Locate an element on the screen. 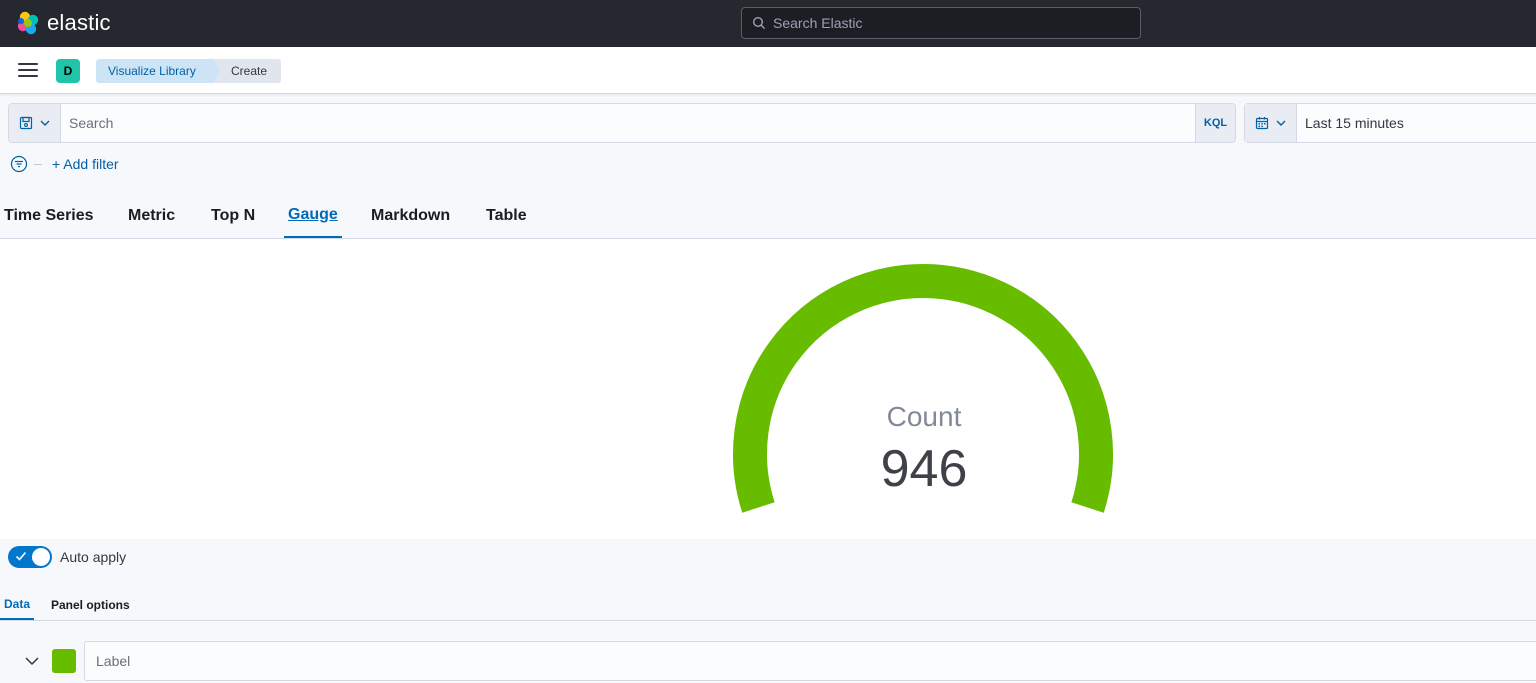 This screenshot has width=1536, height=683. time-range-label: Last 15 minutes is located at coordinates (1350, 123).